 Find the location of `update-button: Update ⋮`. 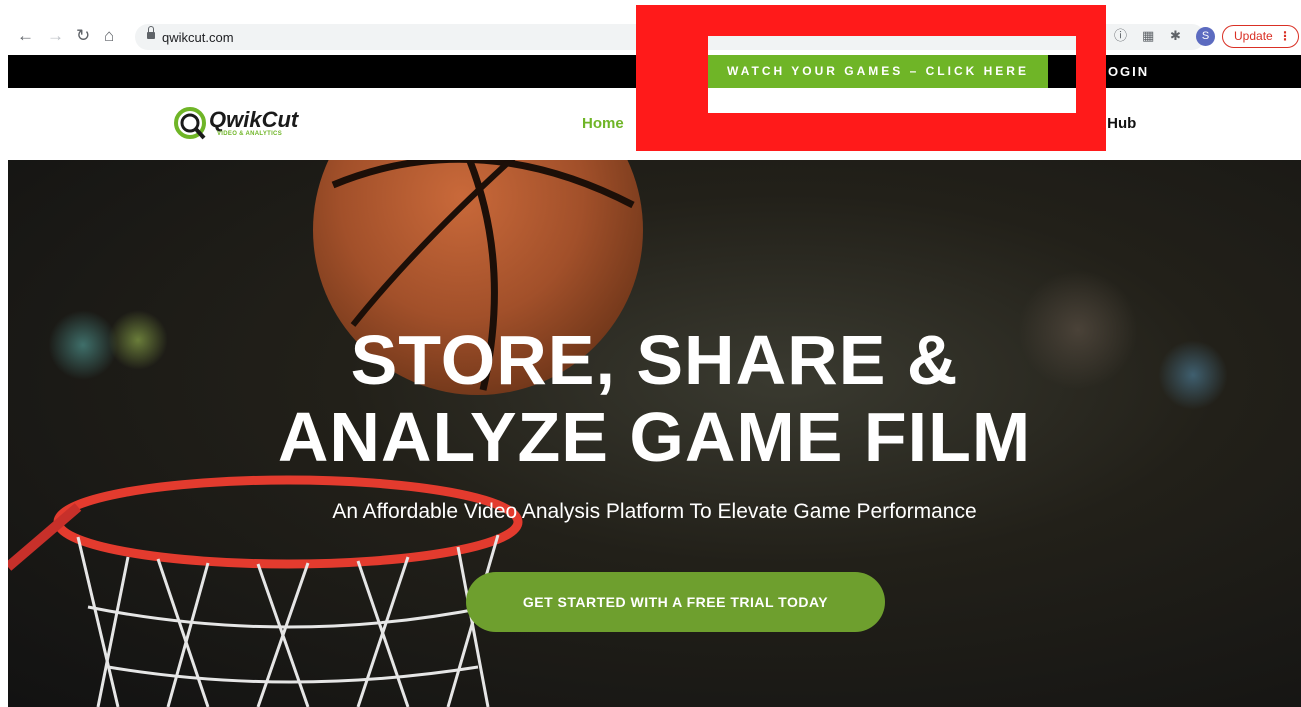

update-button: Update ⋮ is located at coordinates (1260, 36).